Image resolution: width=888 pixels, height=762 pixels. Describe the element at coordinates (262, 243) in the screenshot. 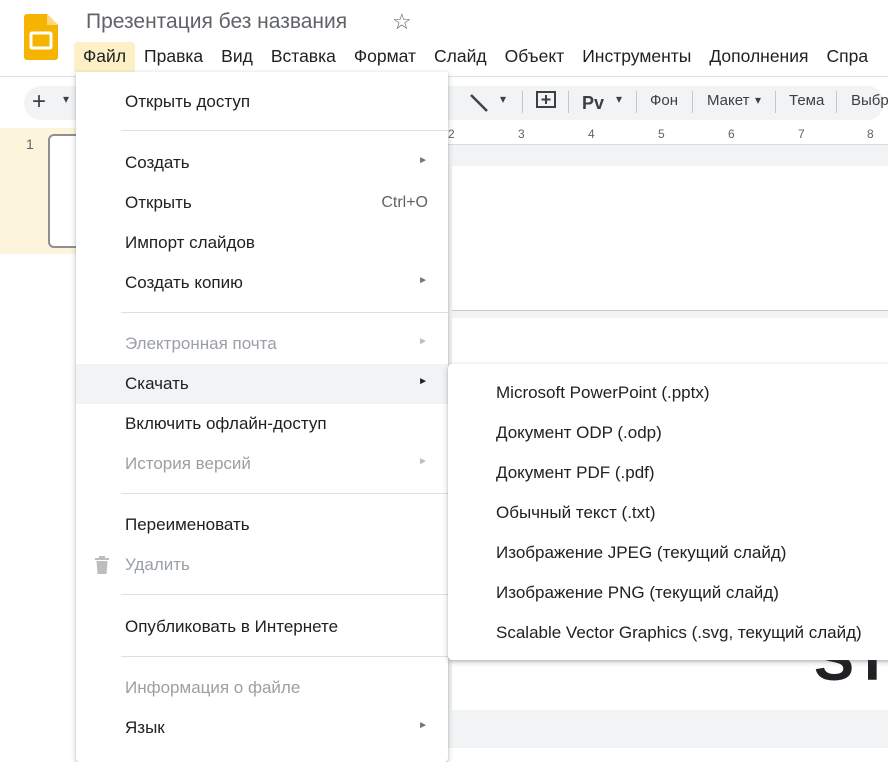

I see `menu-item-import-slides: Импорт слайдов` at that location.